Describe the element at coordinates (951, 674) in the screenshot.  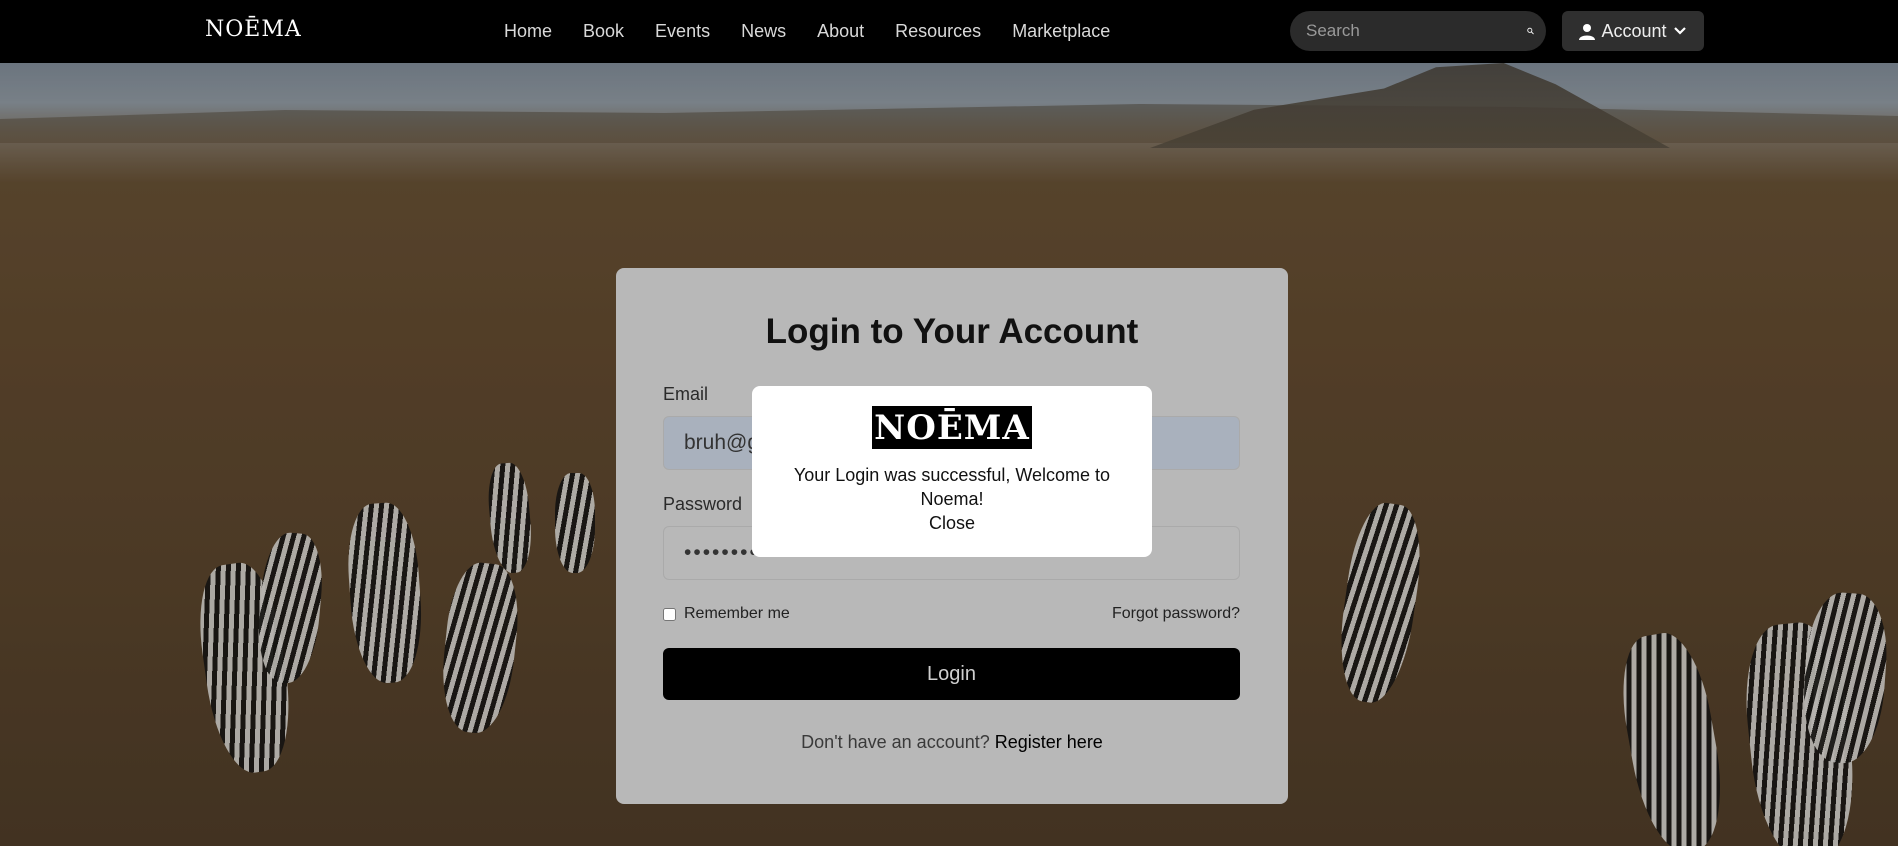
I see `login-button: Login` at that location.